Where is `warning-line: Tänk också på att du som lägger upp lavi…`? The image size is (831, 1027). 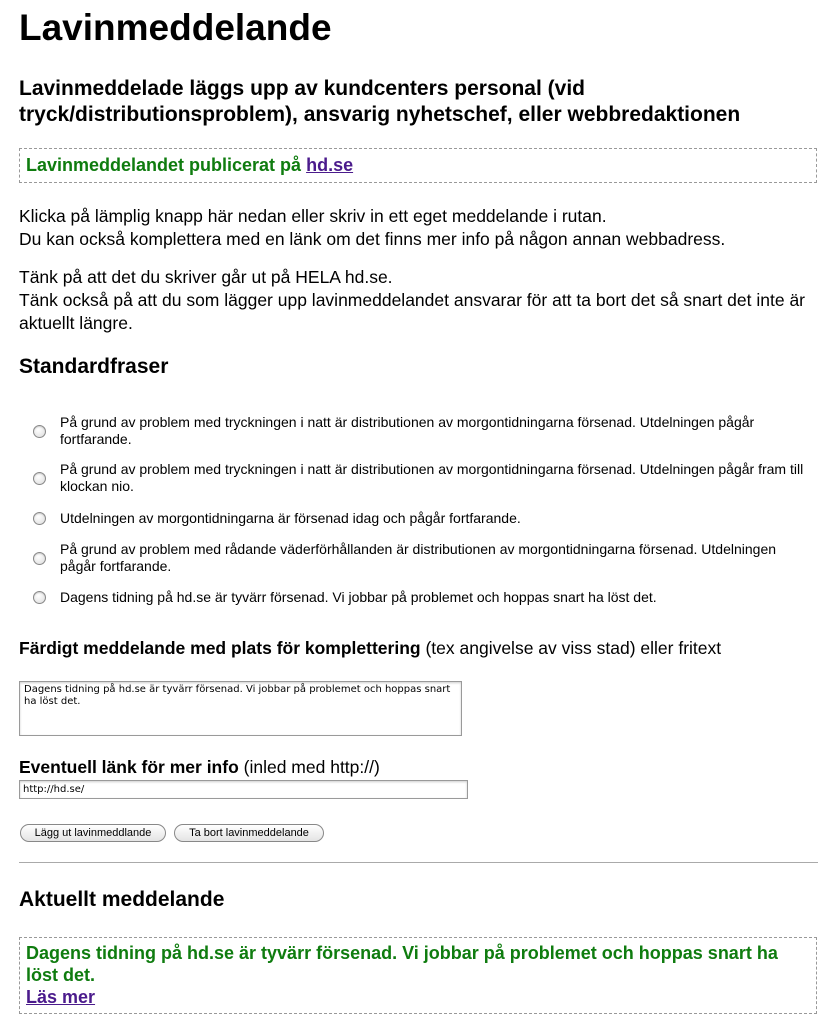 warning-line: Tänk också på att du som lägger upp lavi… is located at coordinates (412, 311).